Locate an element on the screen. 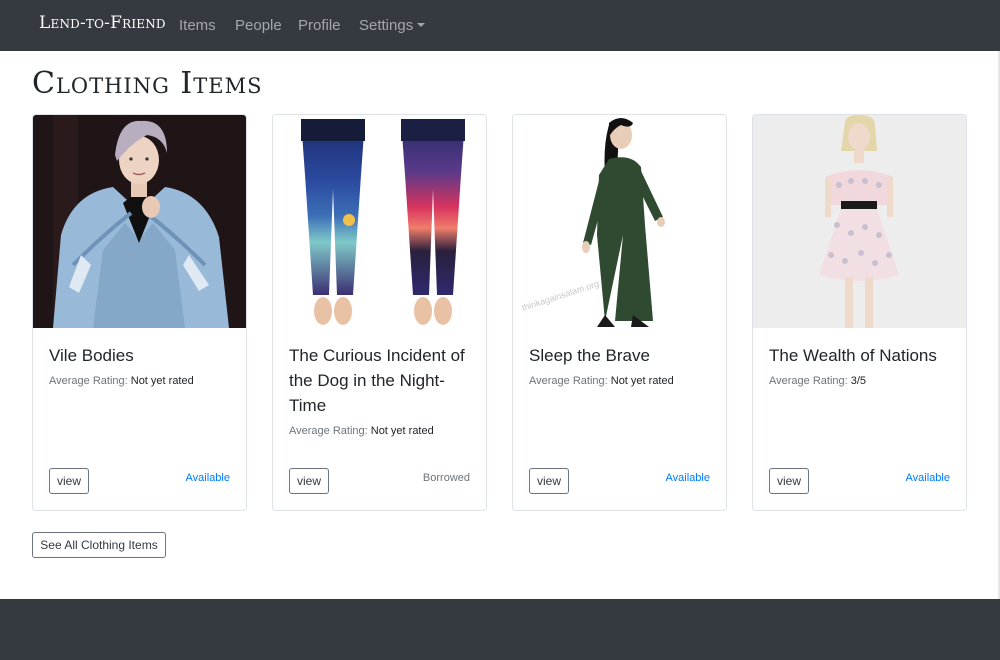 Image resolution: width=1000 pixels, height=660 pixels. nav-item-settings-dropdown: Settings is located at coordinates (392, 25).